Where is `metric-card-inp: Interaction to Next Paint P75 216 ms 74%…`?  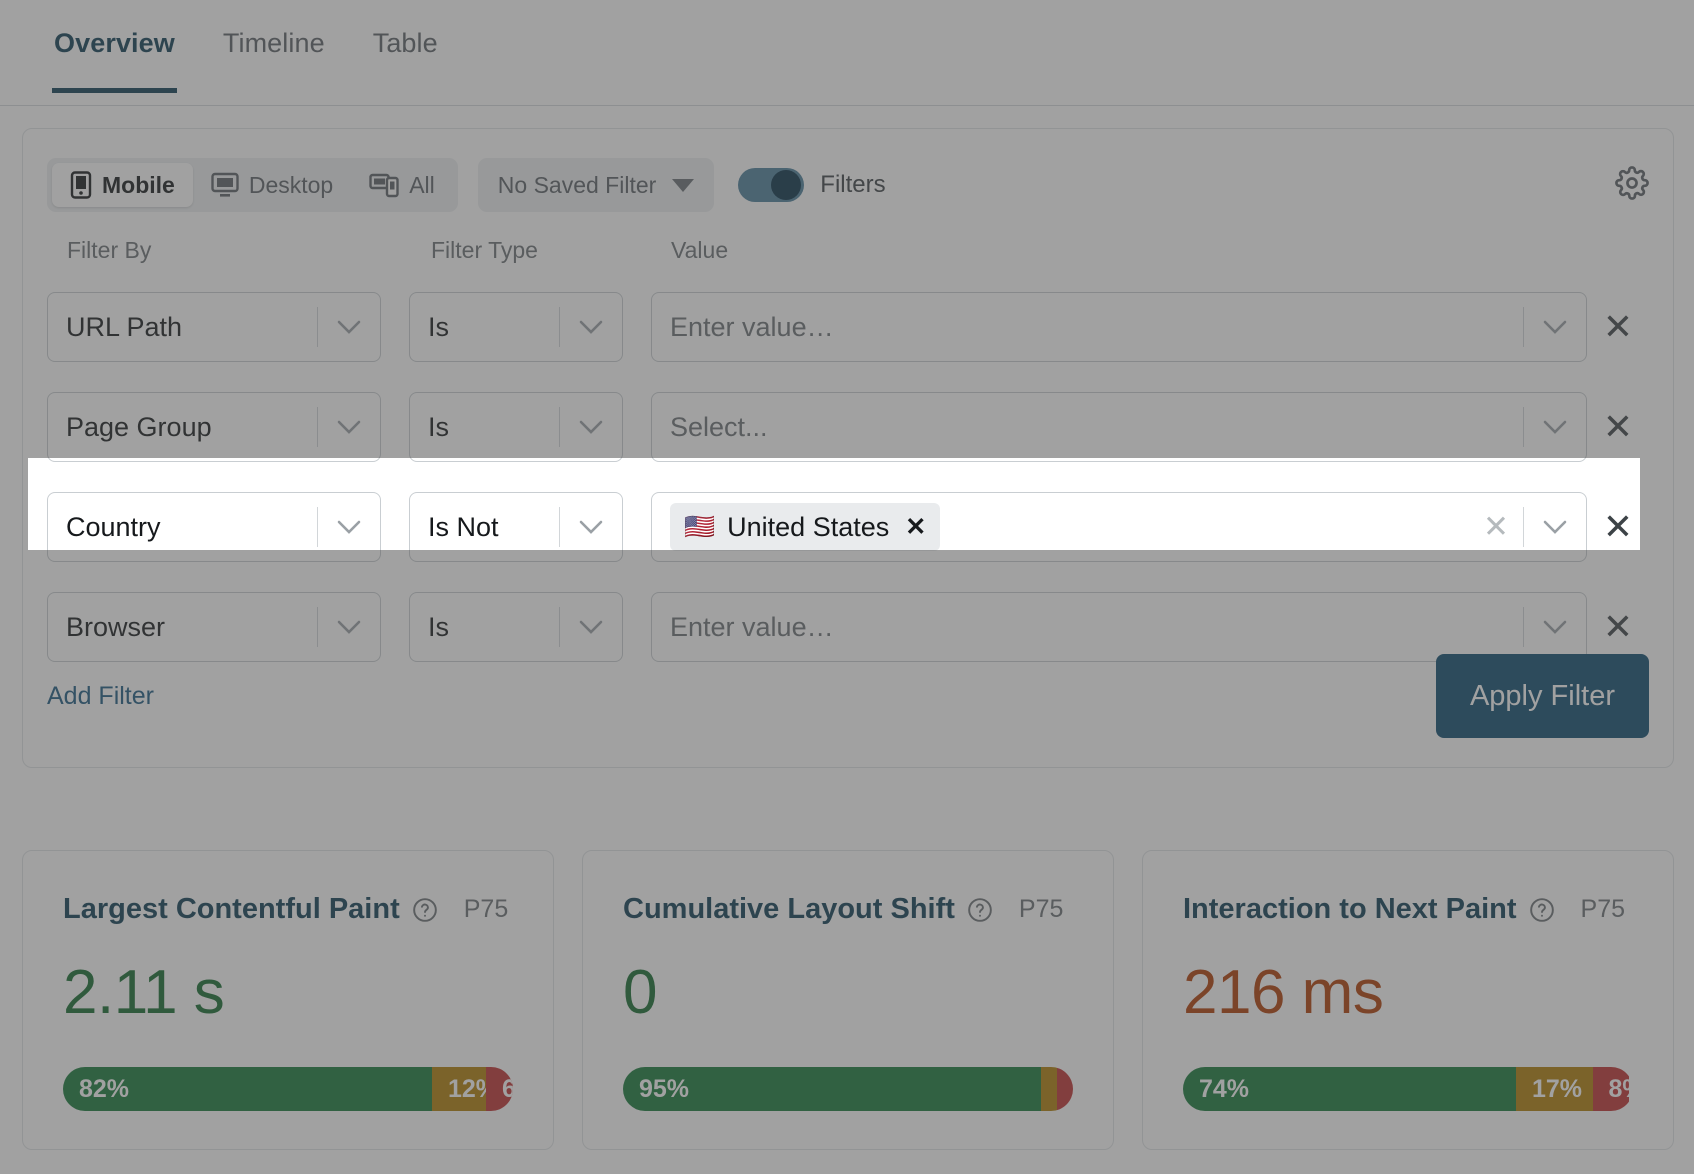 metric-card-inp: Interaction to Next Paint P75 216 ms 74%… is located at coordinates (1408, 1000).